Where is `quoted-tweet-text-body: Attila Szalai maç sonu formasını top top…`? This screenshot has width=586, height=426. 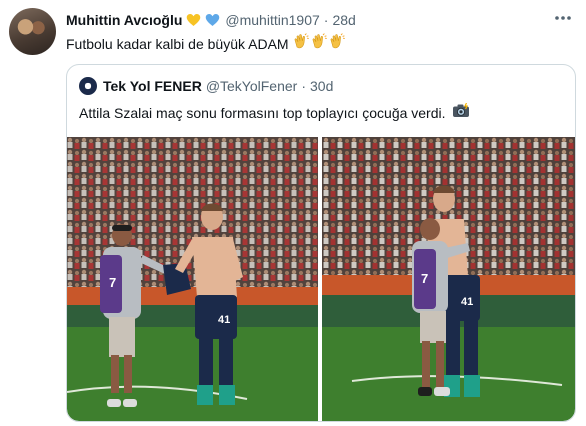 quoted-tweet-text-body: Attila Szalai maç sonu formasını top top… is located at coordinates (262, 113).